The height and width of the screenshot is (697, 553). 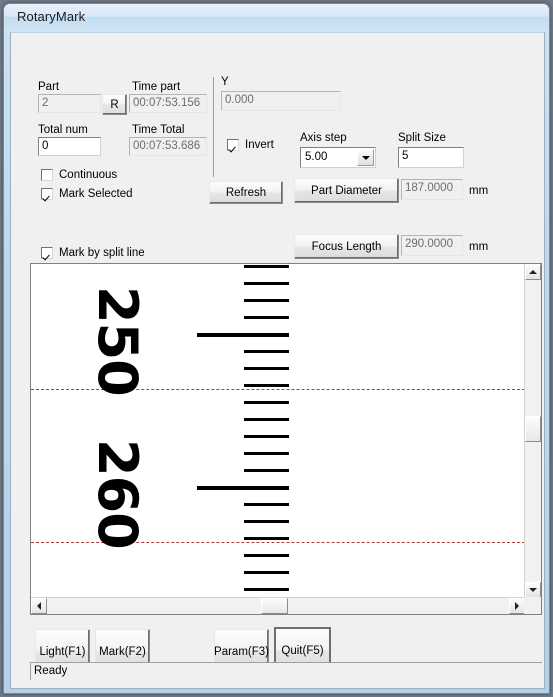 I want to click on time-part-value: 00:07:53.156, so click(x=168, y=103).